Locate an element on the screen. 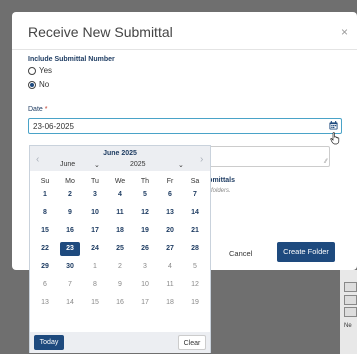 This screenshot has width=357, height=354. radio-yes-control is located at coordinates (32, 70).